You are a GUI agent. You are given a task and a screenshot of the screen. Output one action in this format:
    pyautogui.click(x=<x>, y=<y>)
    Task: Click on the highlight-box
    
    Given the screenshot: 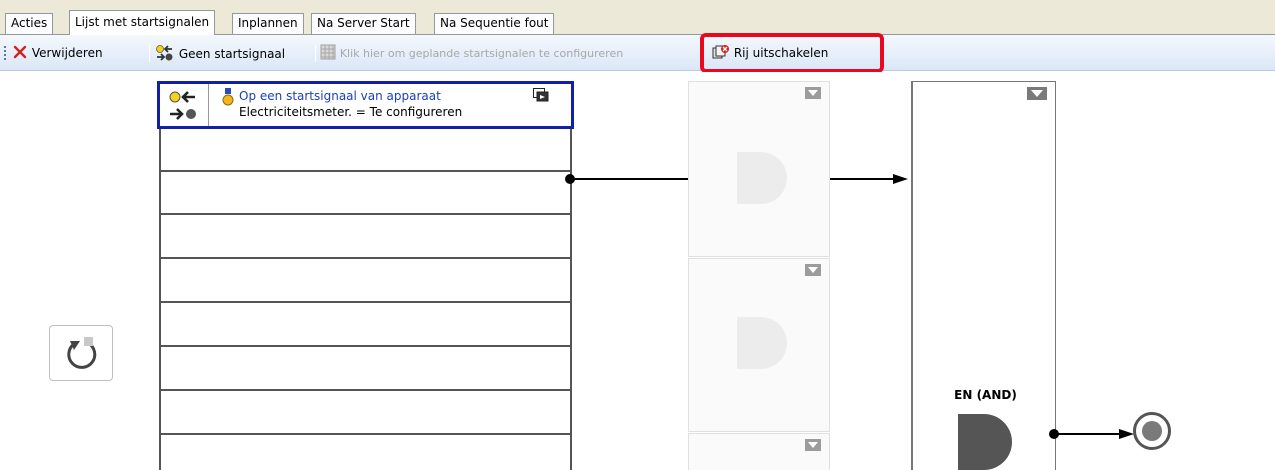 What is the action you would take?
    pyautogui.click(x=792, y=53)
    